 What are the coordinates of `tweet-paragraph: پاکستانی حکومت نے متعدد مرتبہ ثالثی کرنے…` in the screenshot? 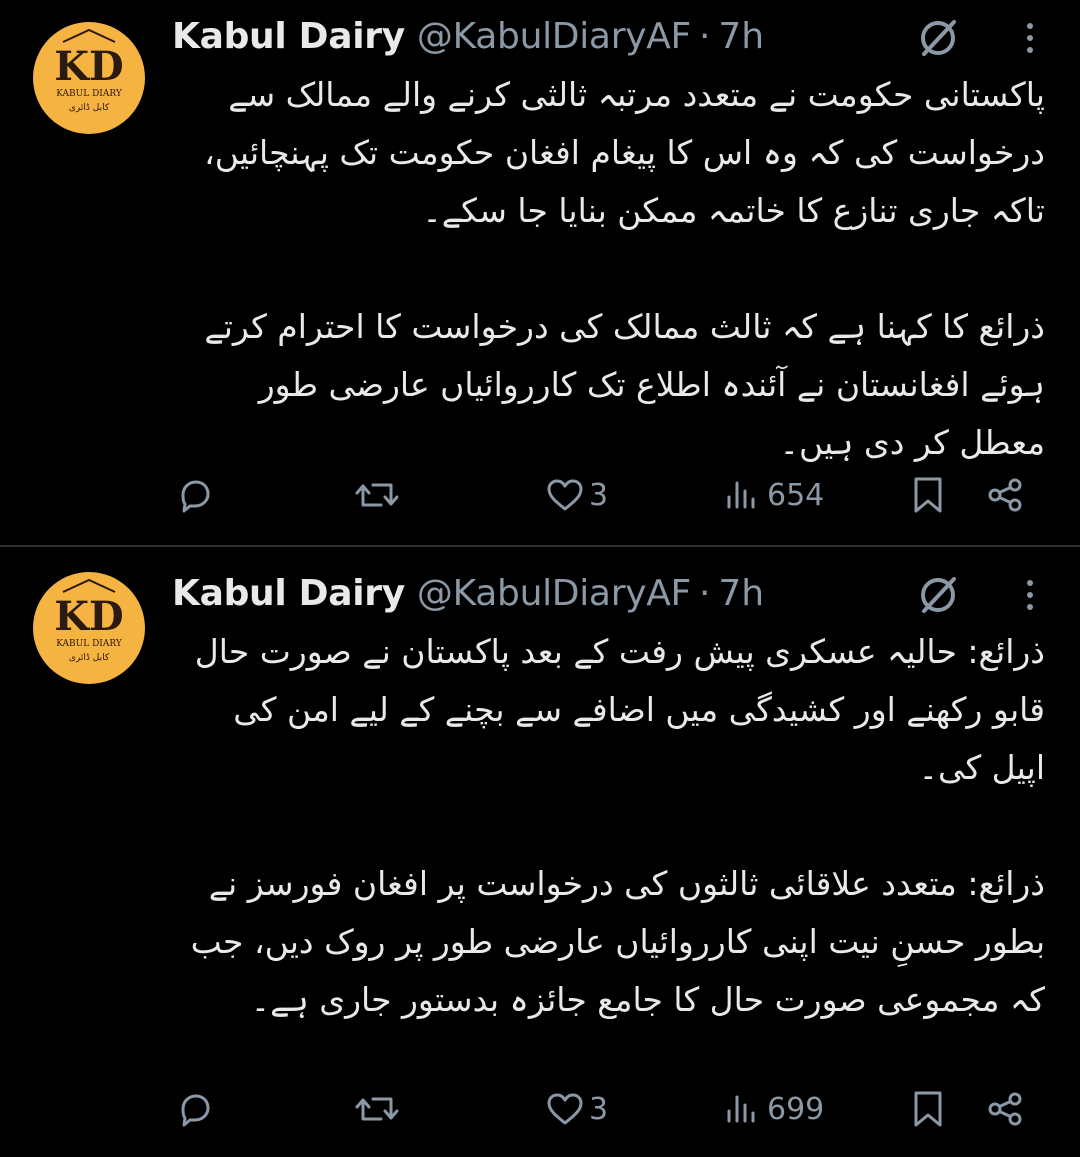 It's located at (624, 152).